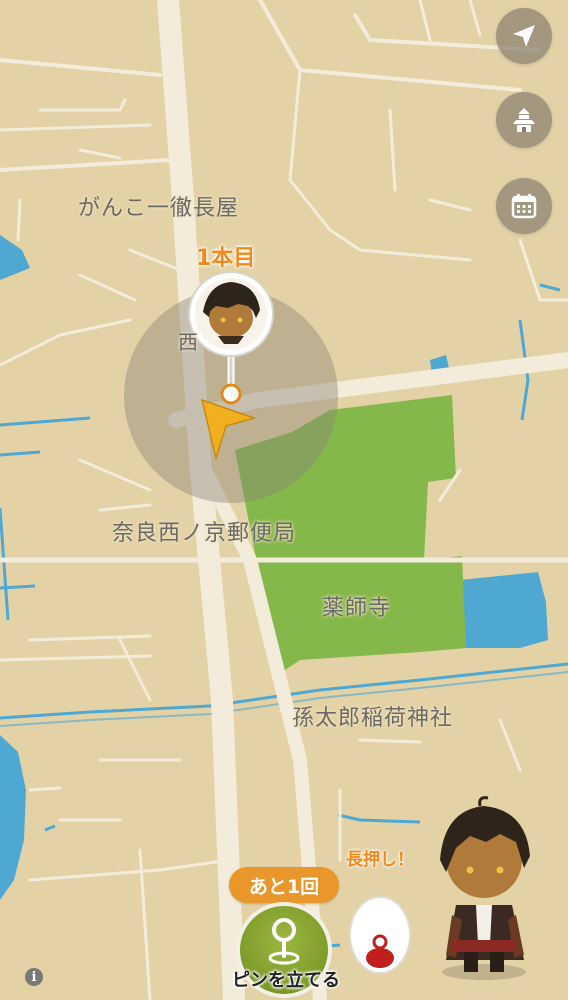  What do you see at coordinates (373, 718) in the screenshot?
I see `map-label-magotaro: 孫太郎稲荷神社` at bounding box center [373, 718].